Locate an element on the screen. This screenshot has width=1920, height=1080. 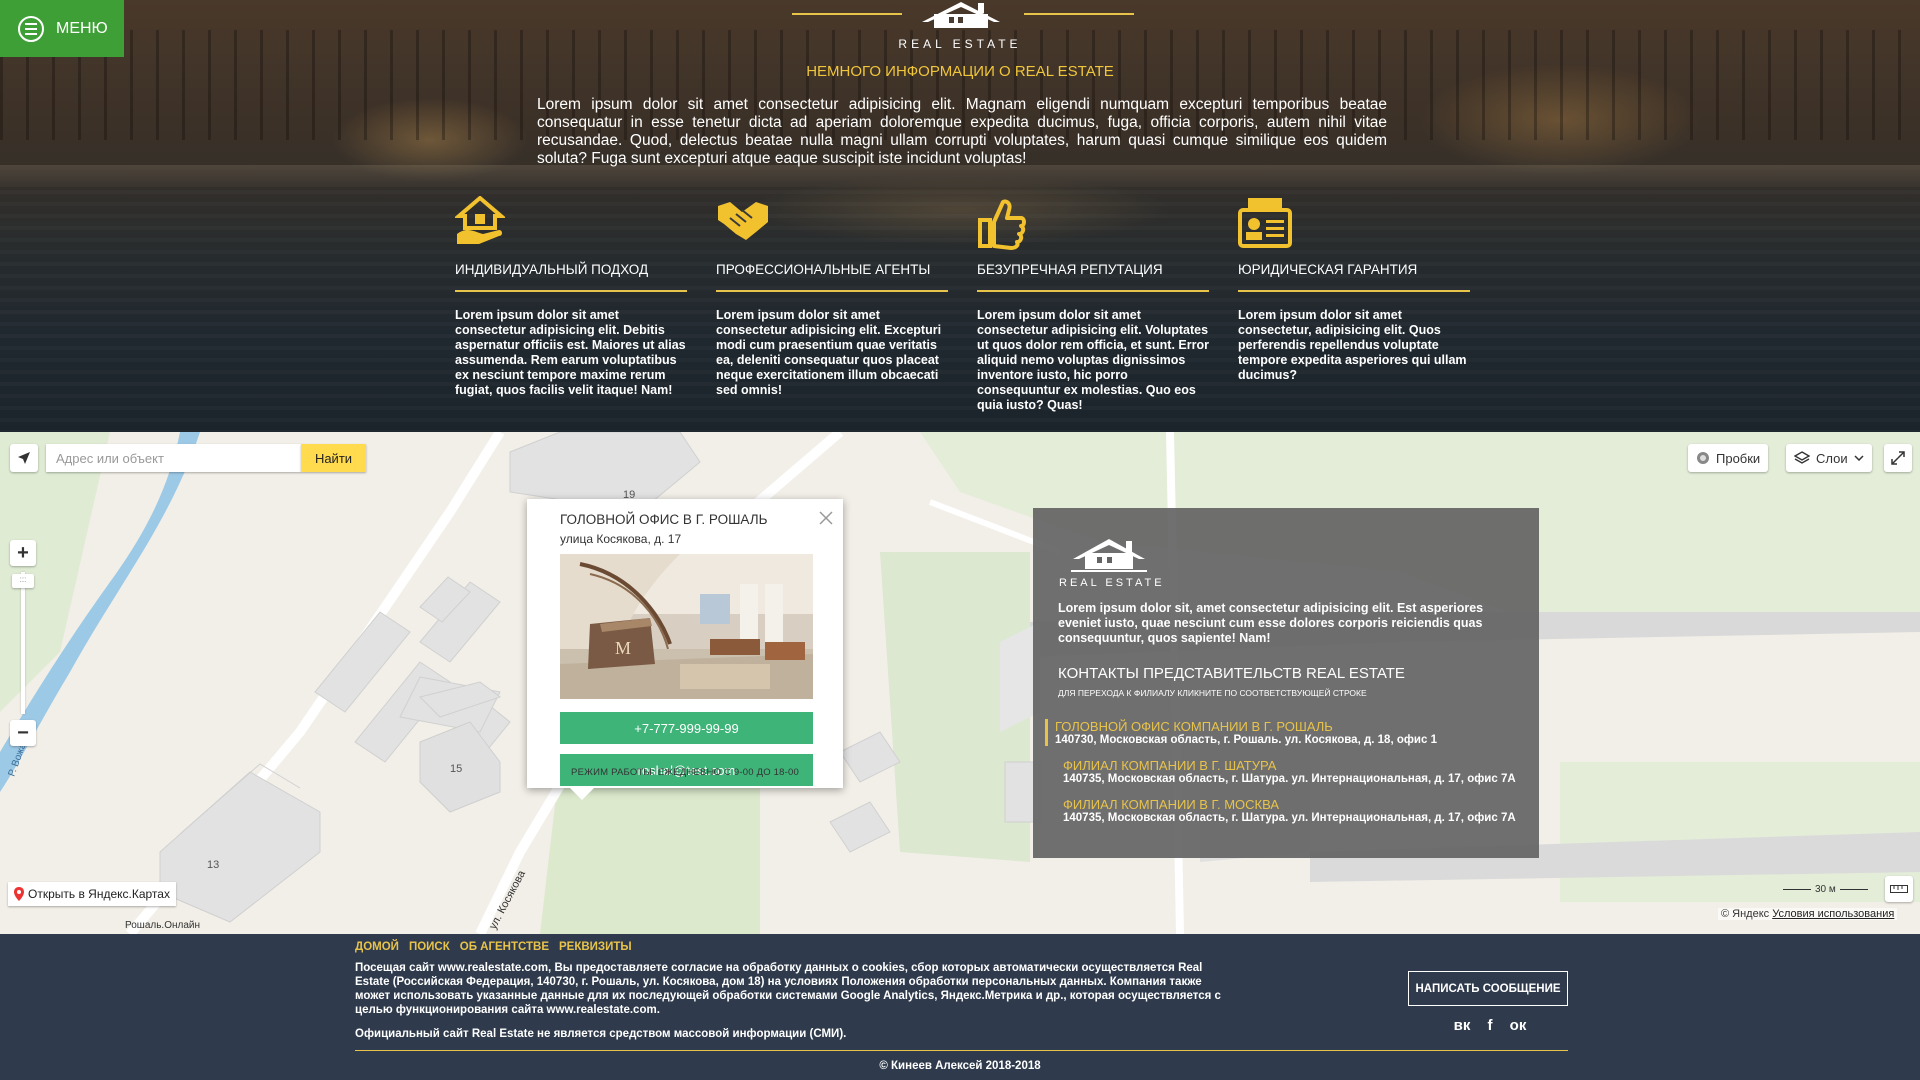
footer-link-home: ДОМОЙ is located at coordinates (377, 947).